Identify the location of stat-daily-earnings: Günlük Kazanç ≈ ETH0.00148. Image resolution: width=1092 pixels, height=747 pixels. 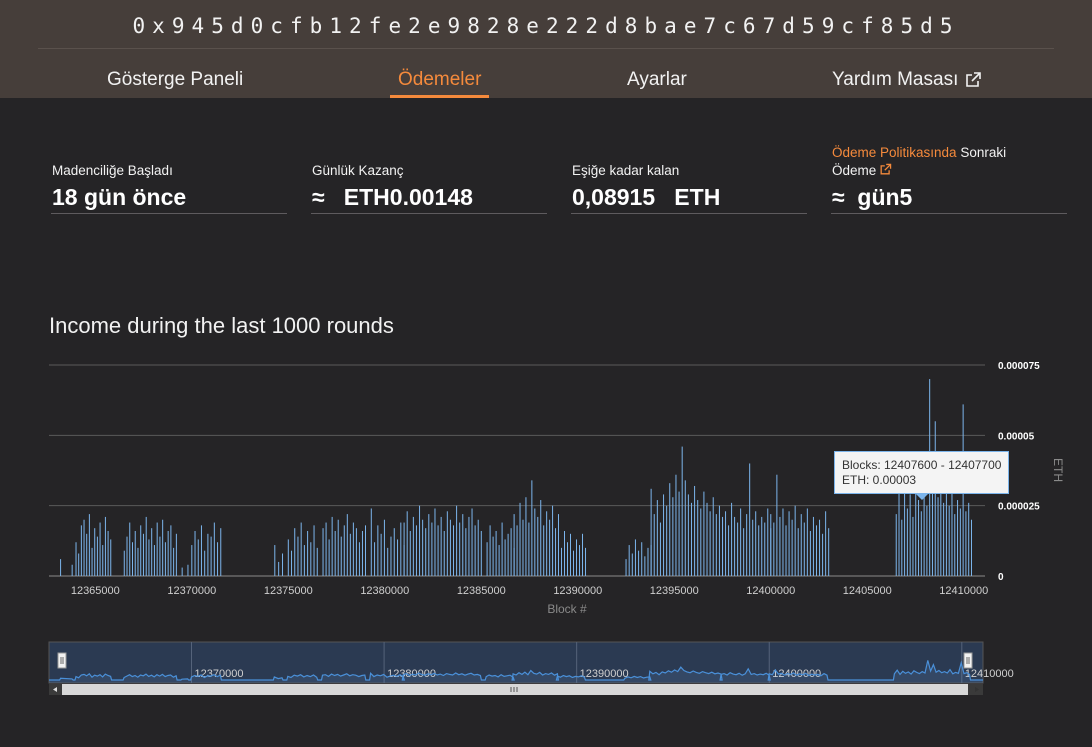
(429, 177).